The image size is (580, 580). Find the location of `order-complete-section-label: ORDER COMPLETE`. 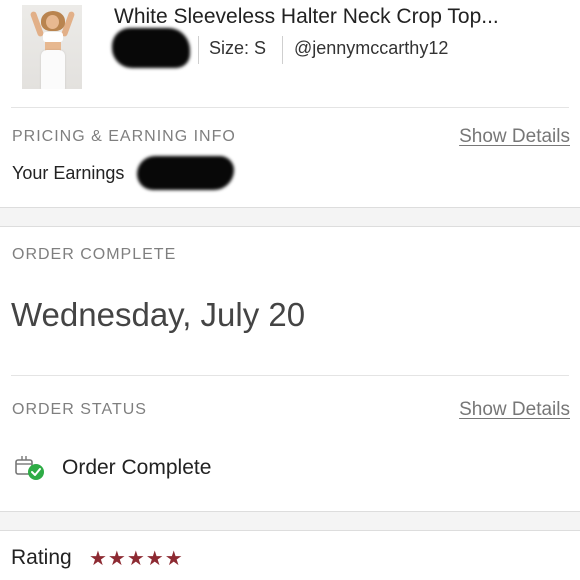

order-complete-section-label: ORDER COMPLETE is located at coordinates (94, 254).